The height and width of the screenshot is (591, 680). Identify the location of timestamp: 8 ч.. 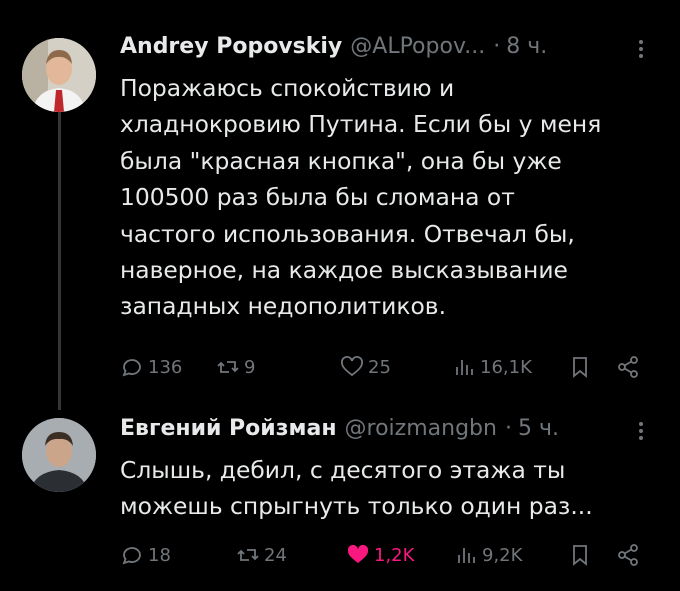
(526, 46).